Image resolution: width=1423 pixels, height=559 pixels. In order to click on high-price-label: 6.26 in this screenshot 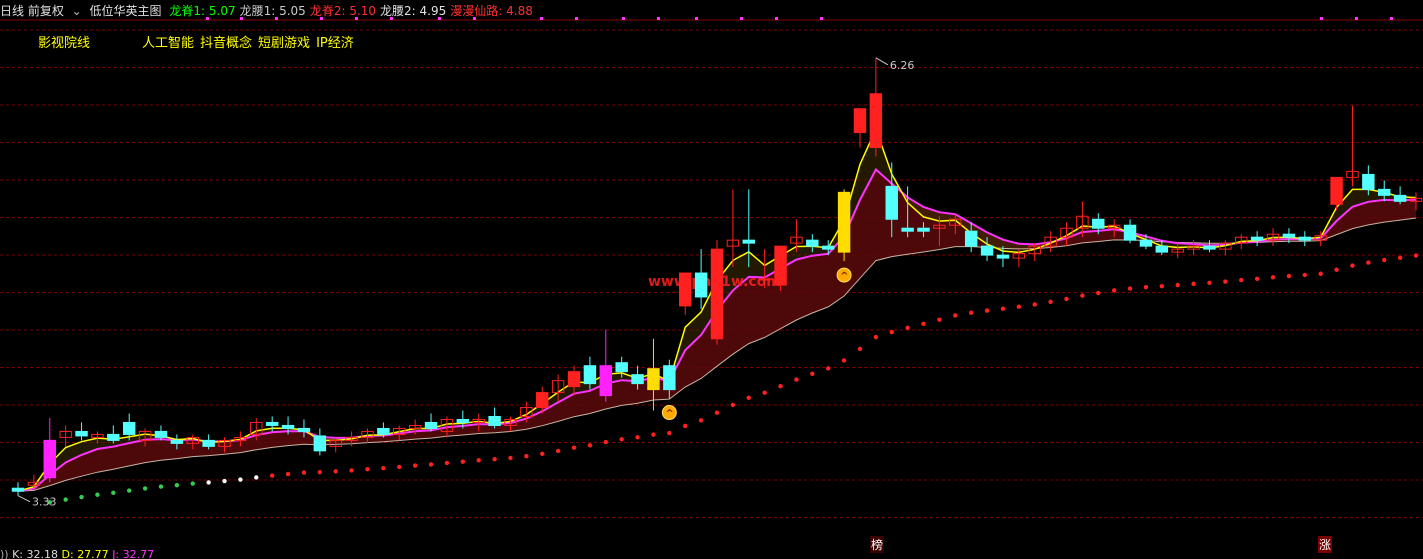, I will do `click(902, 65)`.